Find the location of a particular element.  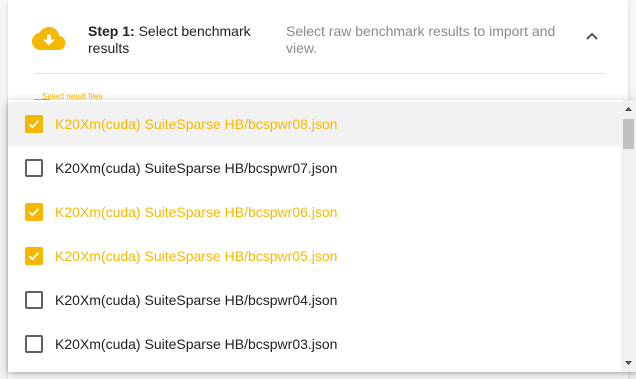

file-option-label: K20Xm(cuda) SuiteSparse HB/bcspwr04.json is located at coordinates (196, 300).